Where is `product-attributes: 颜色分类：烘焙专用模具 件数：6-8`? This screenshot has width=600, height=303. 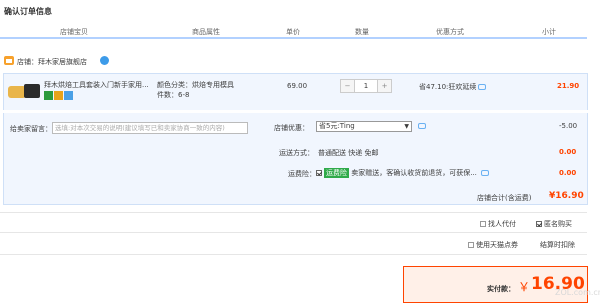
product-attributes: 颜色分类：烘焙专用模具 件数：6-8 is located at coordinates (195, 90).